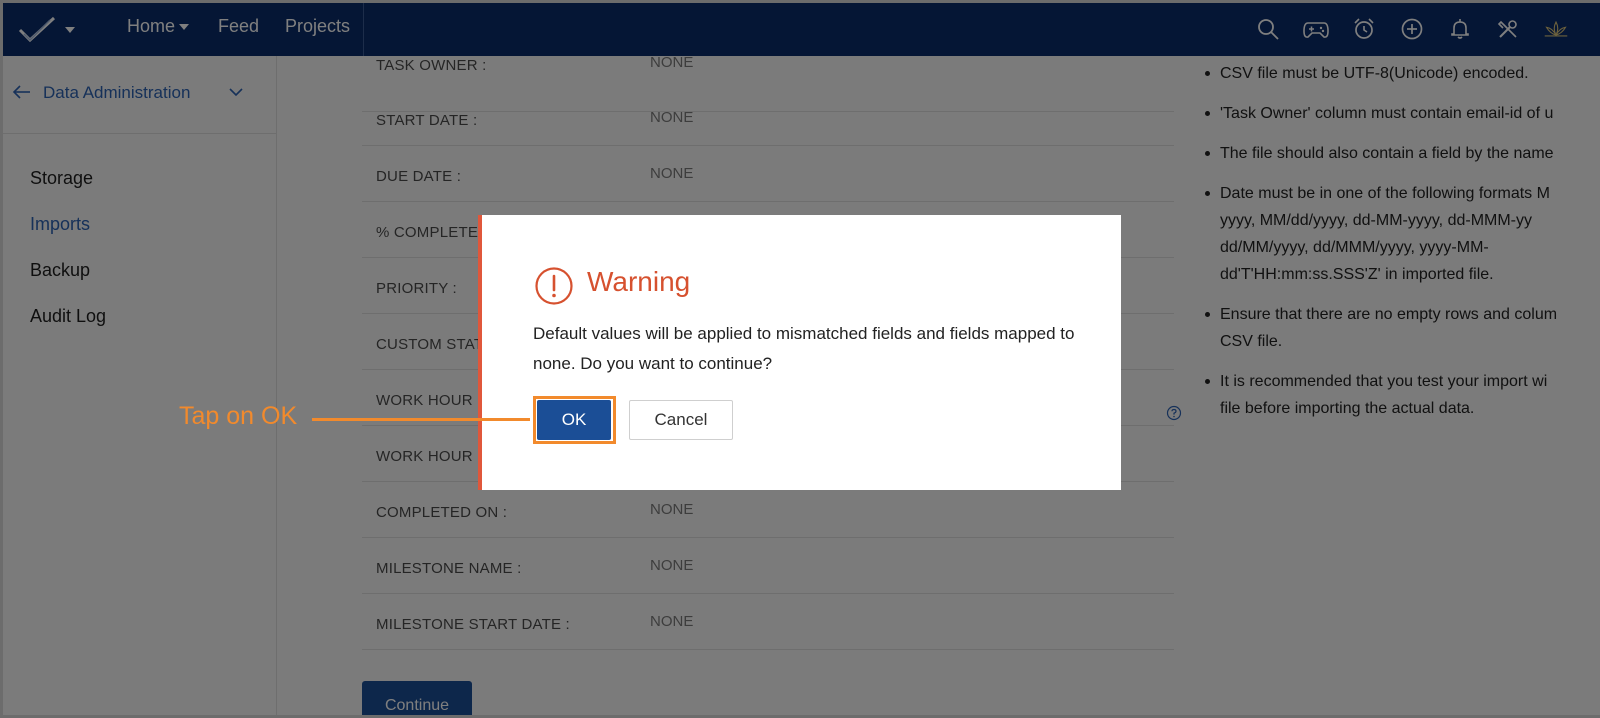 The height and width of the screenshot is (718, 1600). What do you see at coordinates (681, 420) in the screenshot?
I see `cancel-button: Cancel` at bounding box center [681, 420].